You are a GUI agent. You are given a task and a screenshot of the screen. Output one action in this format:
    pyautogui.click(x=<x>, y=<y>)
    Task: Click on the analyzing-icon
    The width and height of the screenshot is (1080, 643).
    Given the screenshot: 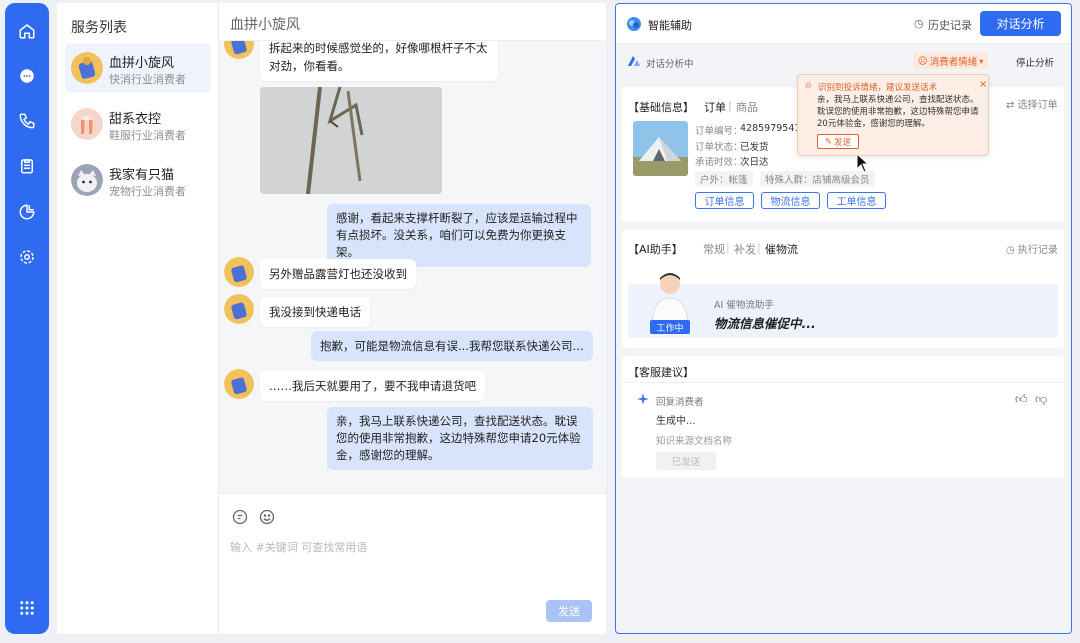 What is the action you would take?
    pyautogui.click(x=634, y=61)
    